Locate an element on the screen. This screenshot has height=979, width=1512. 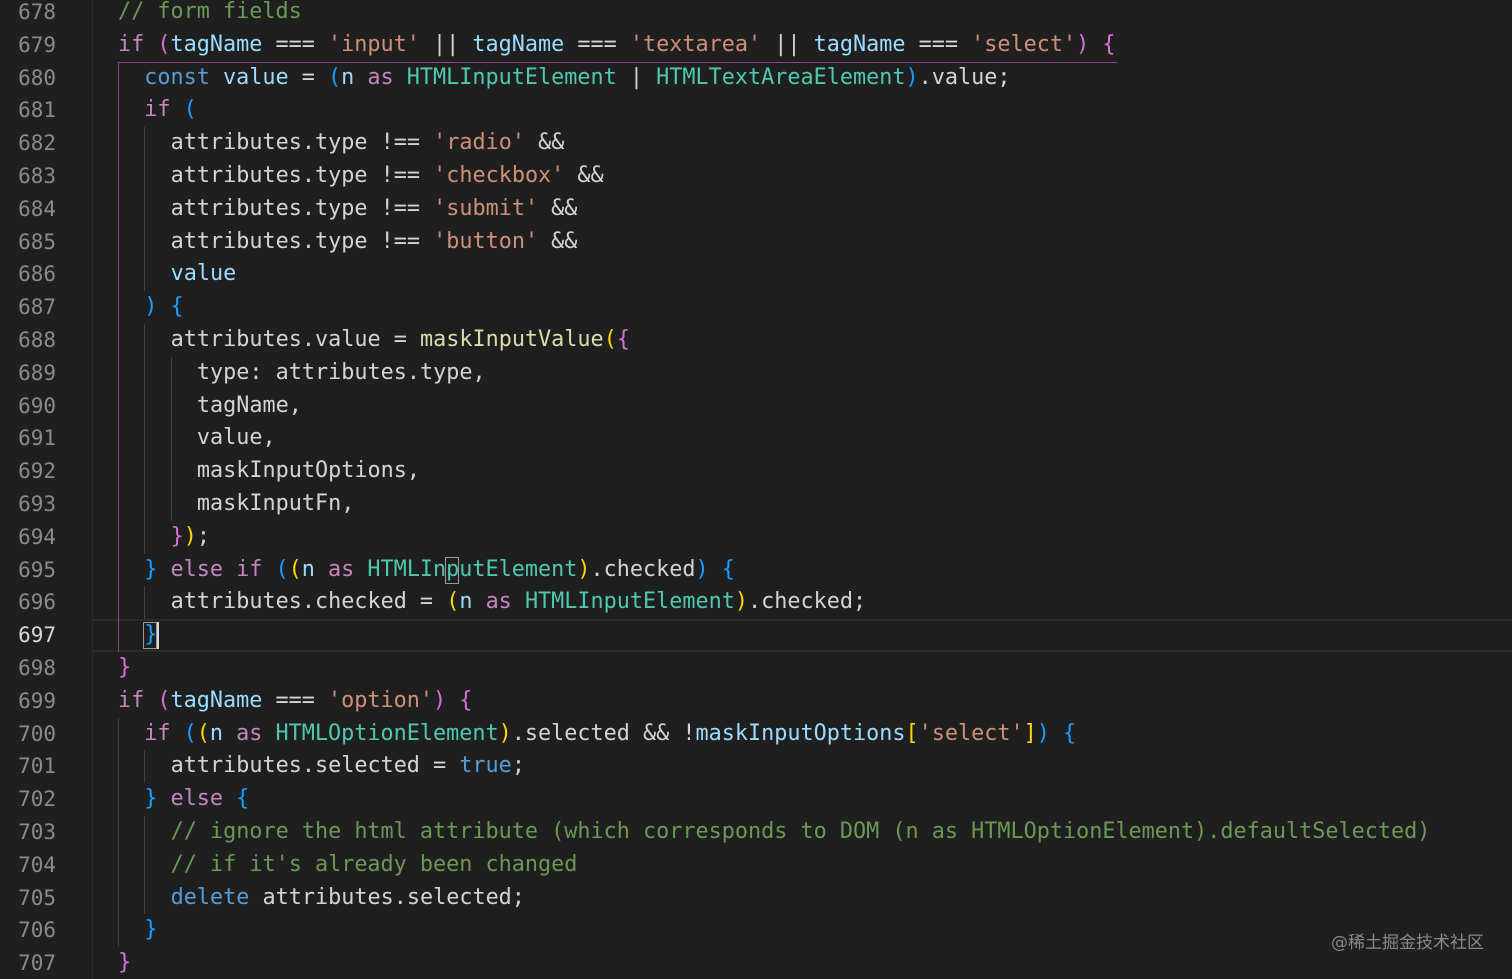
code-line: tagName, is located at coordinates (249, 406).